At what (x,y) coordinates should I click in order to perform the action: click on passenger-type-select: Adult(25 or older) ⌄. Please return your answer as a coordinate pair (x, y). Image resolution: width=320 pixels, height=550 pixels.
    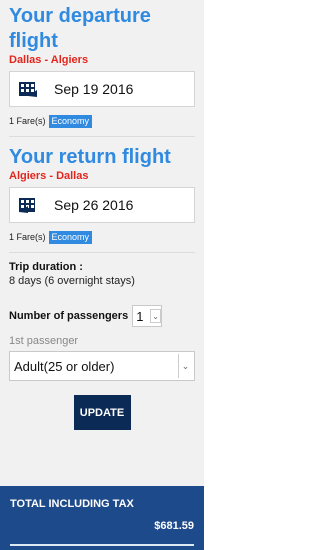
    Looking at the image, I should click on (102, 366).